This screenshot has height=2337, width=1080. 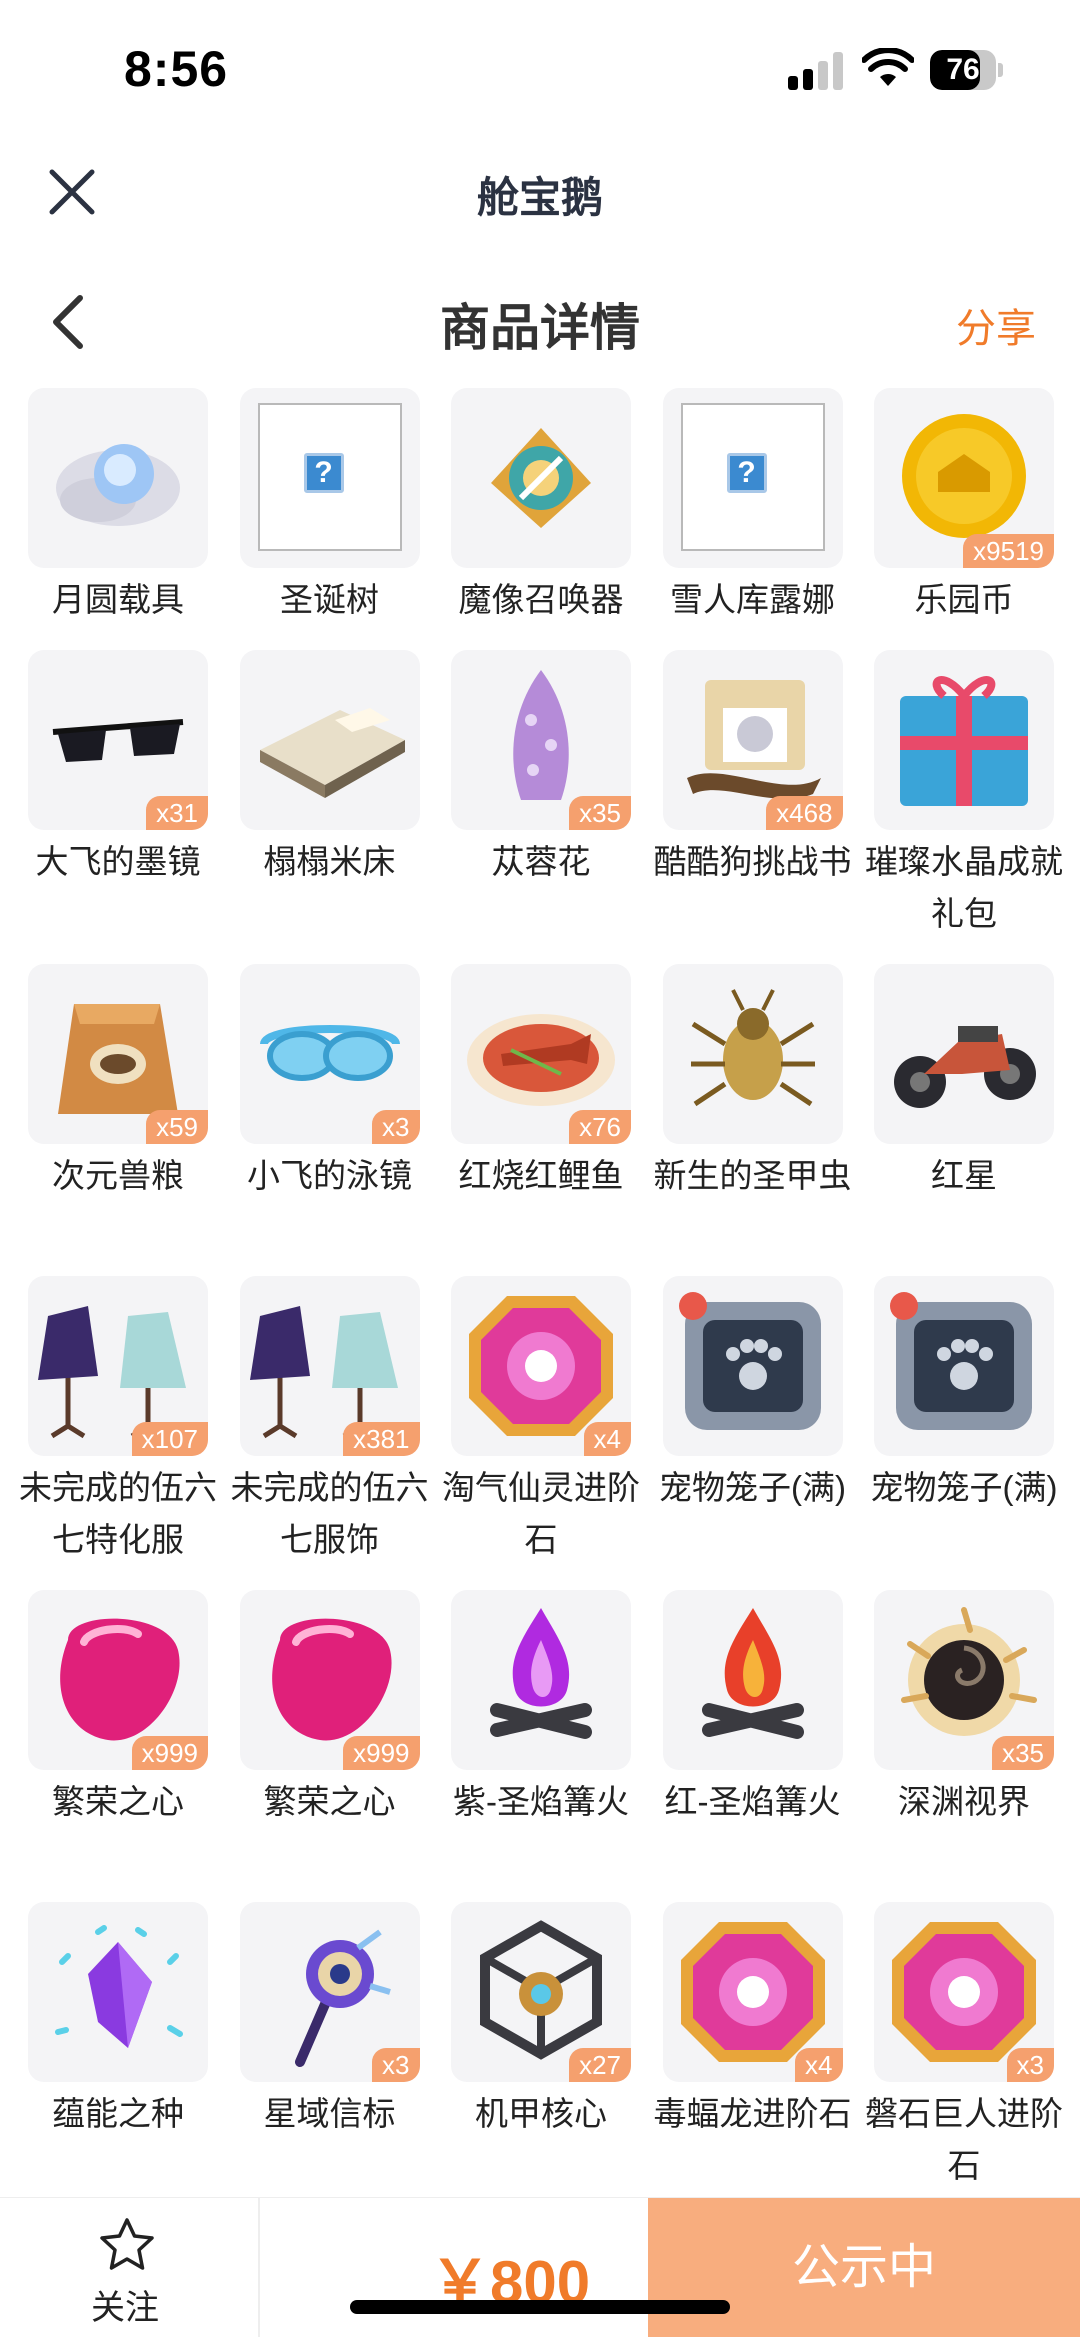 What do you see at coordinates (541, 1054) in the screenshot?
I see `fish-dish-icon: x76` at bounding box center [541, 1054].